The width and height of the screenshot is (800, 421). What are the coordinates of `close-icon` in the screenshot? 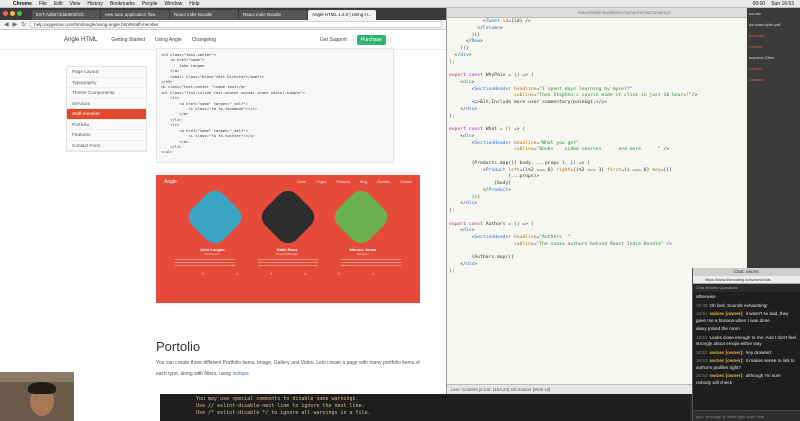 It's located at (5, 13).